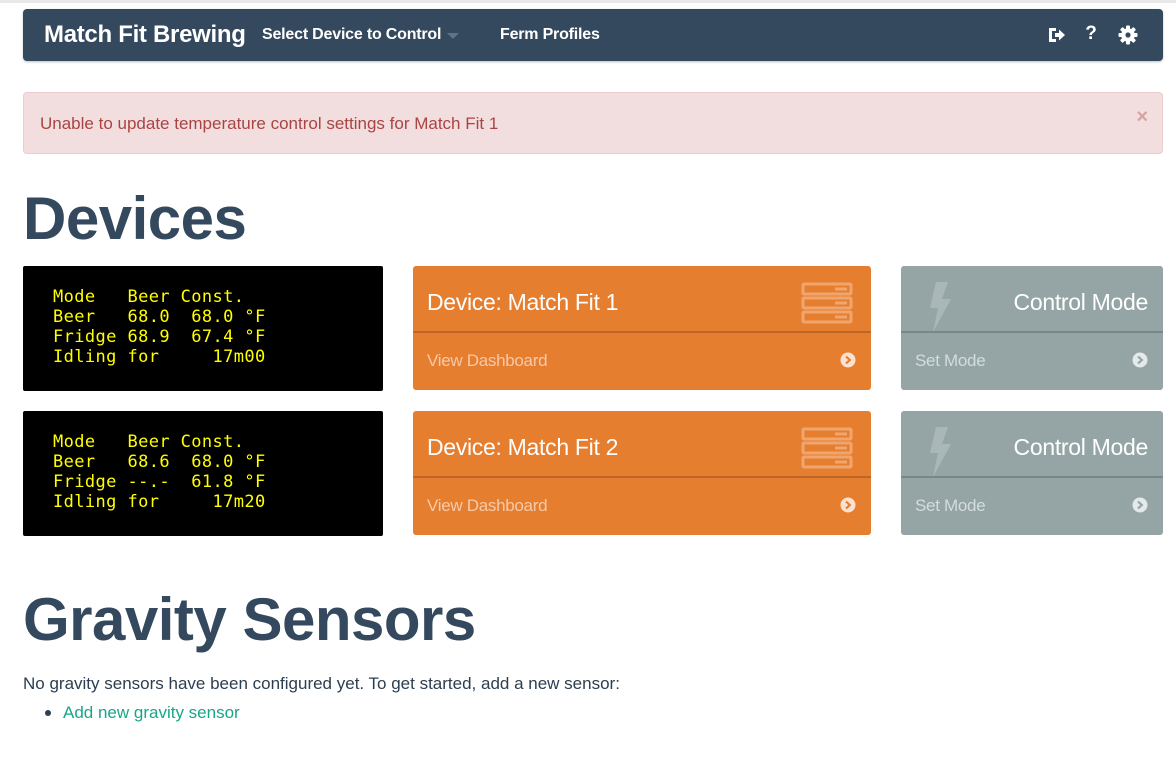  What do you see at coordinates (588, 1) in the screenshot?
I see `top-border` at bounding box center [588, 1].